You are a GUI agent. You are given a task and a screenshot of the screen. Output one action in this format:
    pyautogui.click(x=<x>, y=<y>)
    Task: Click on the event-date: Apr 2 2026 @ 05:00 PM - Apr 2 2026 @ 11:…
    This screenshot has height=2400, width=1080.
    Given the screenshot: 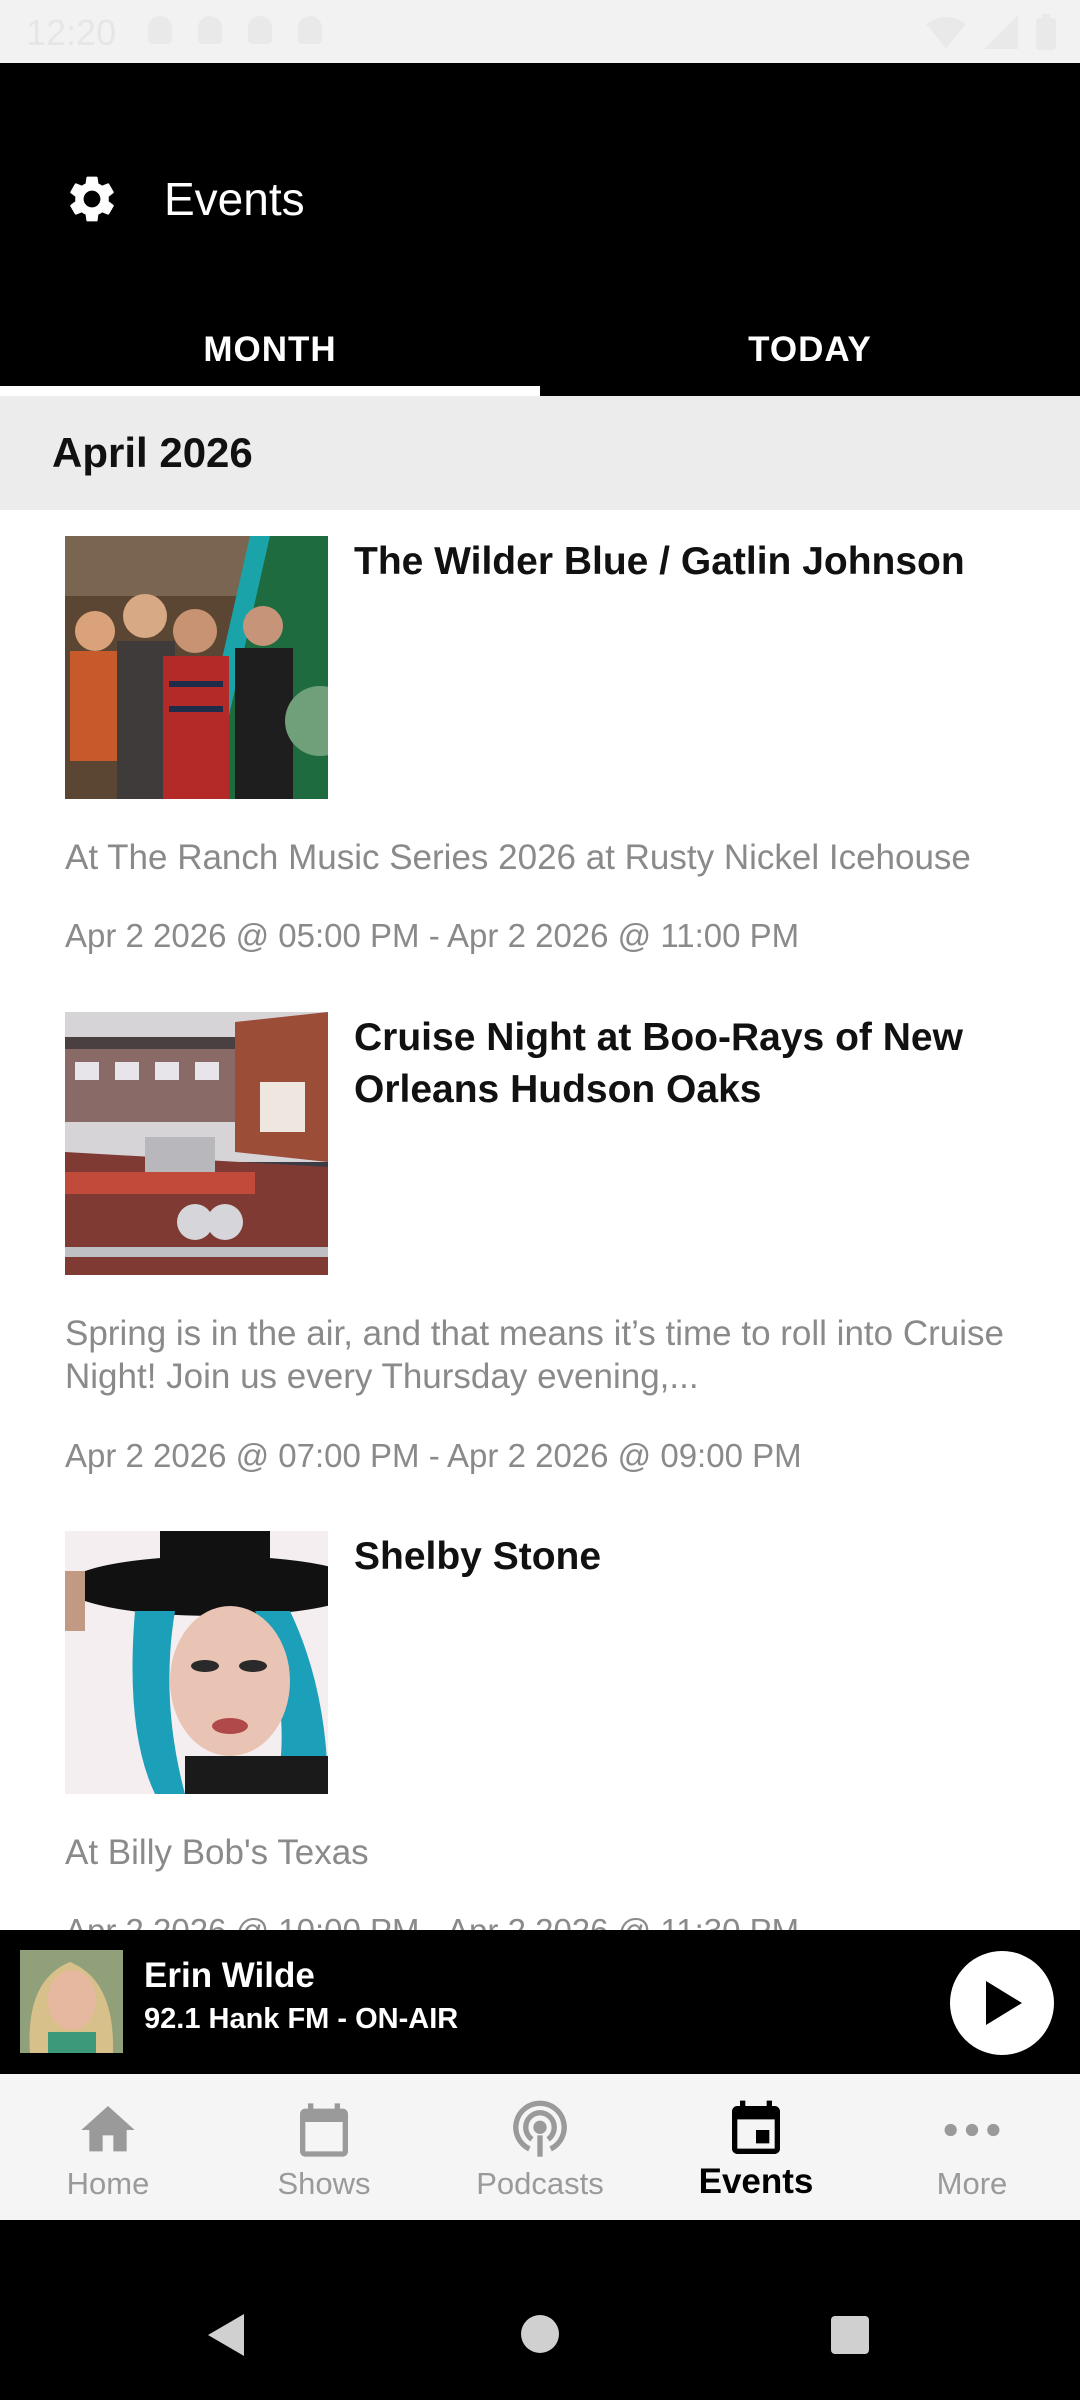 What is the action you would take?
    pyautogui.click(x=432, y=935)
    